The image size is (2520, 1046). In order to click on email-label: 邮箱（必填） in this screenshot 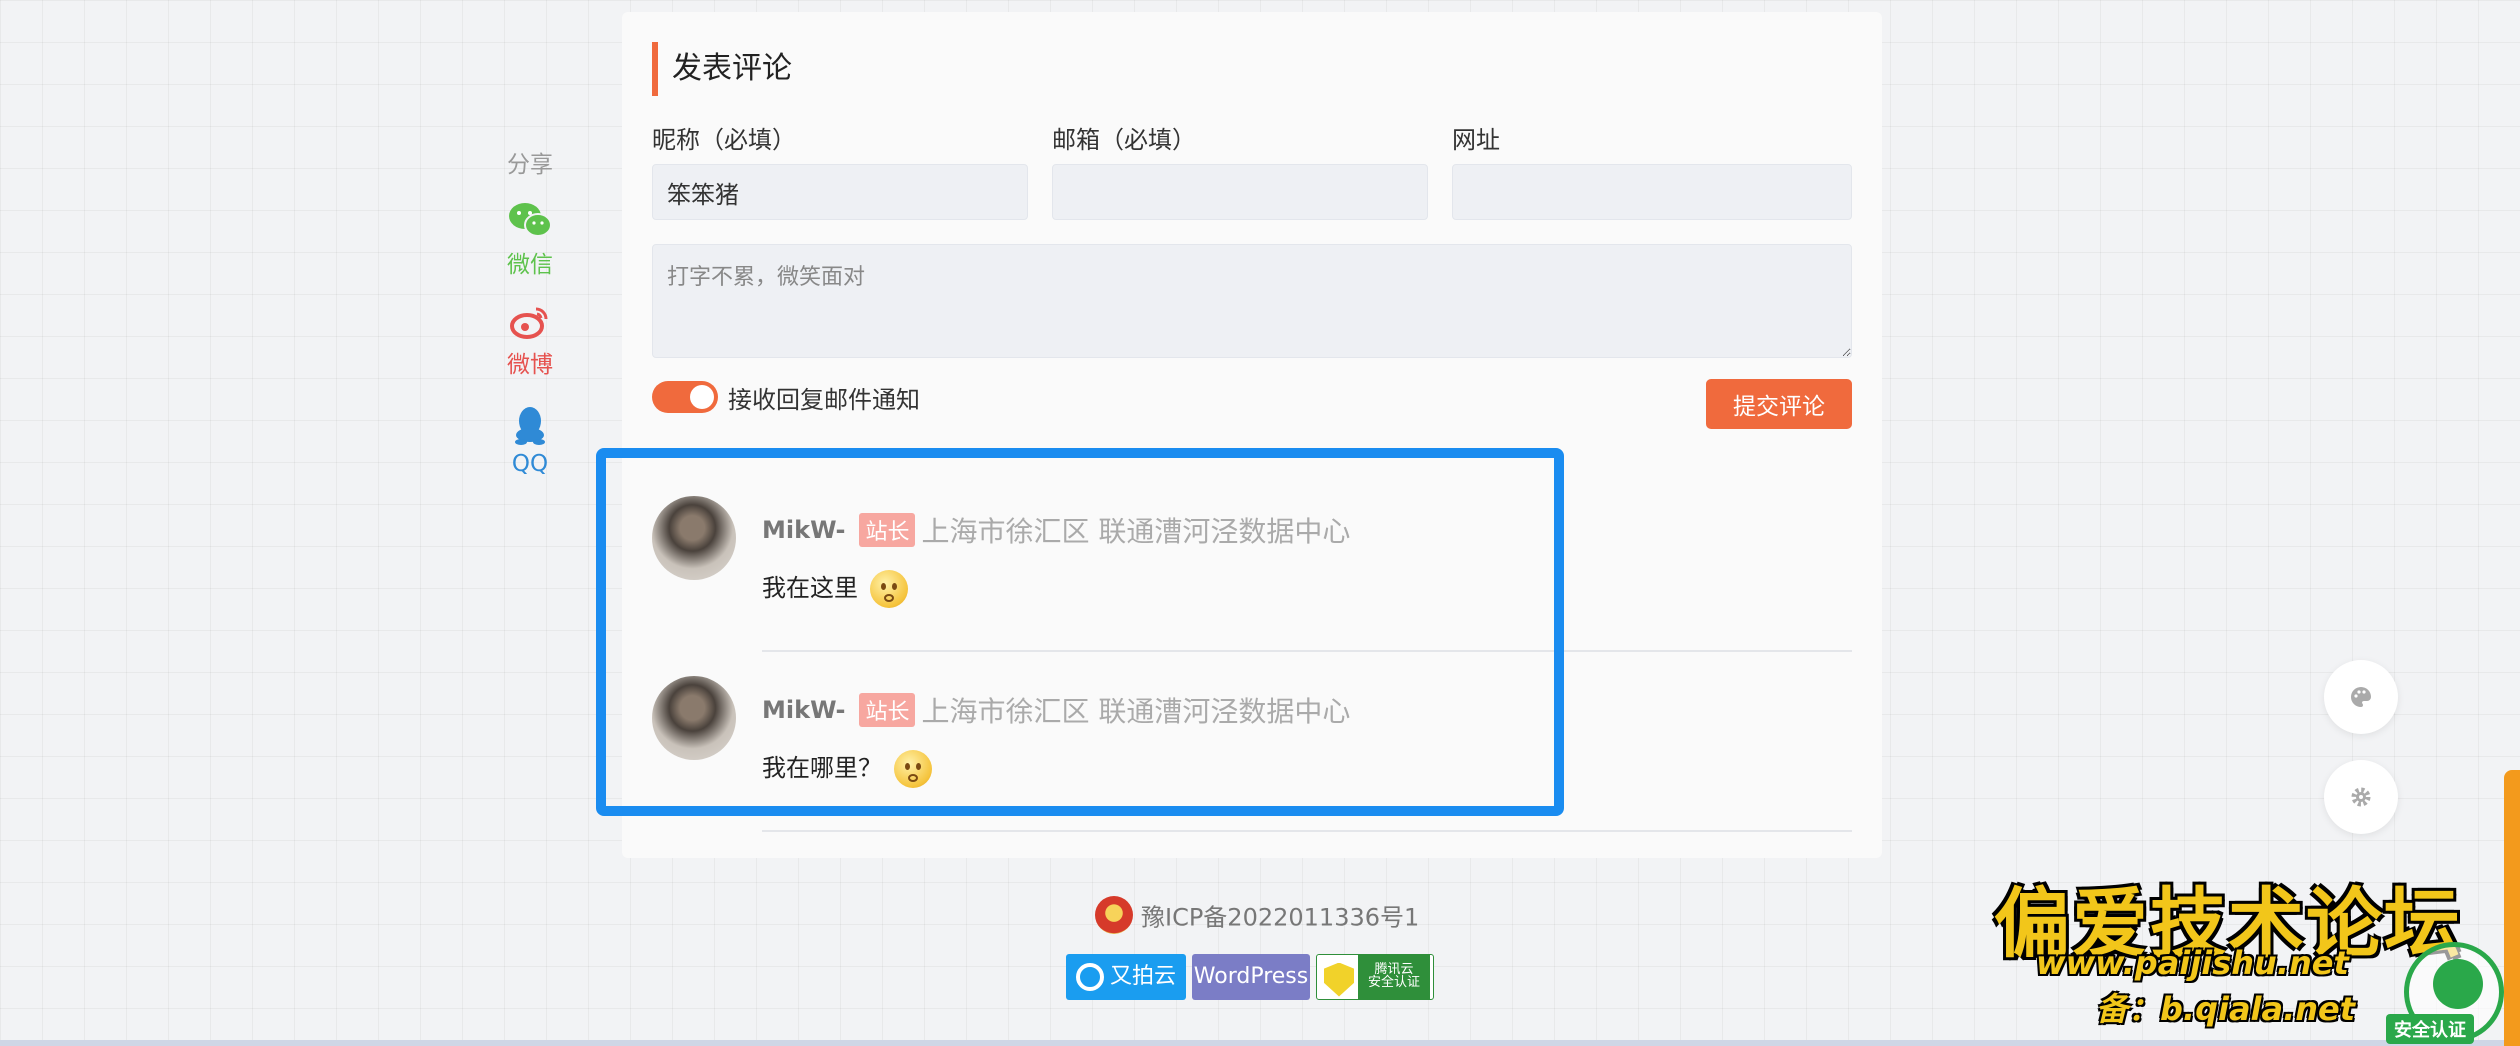, I will do `click(1124, 140)`.